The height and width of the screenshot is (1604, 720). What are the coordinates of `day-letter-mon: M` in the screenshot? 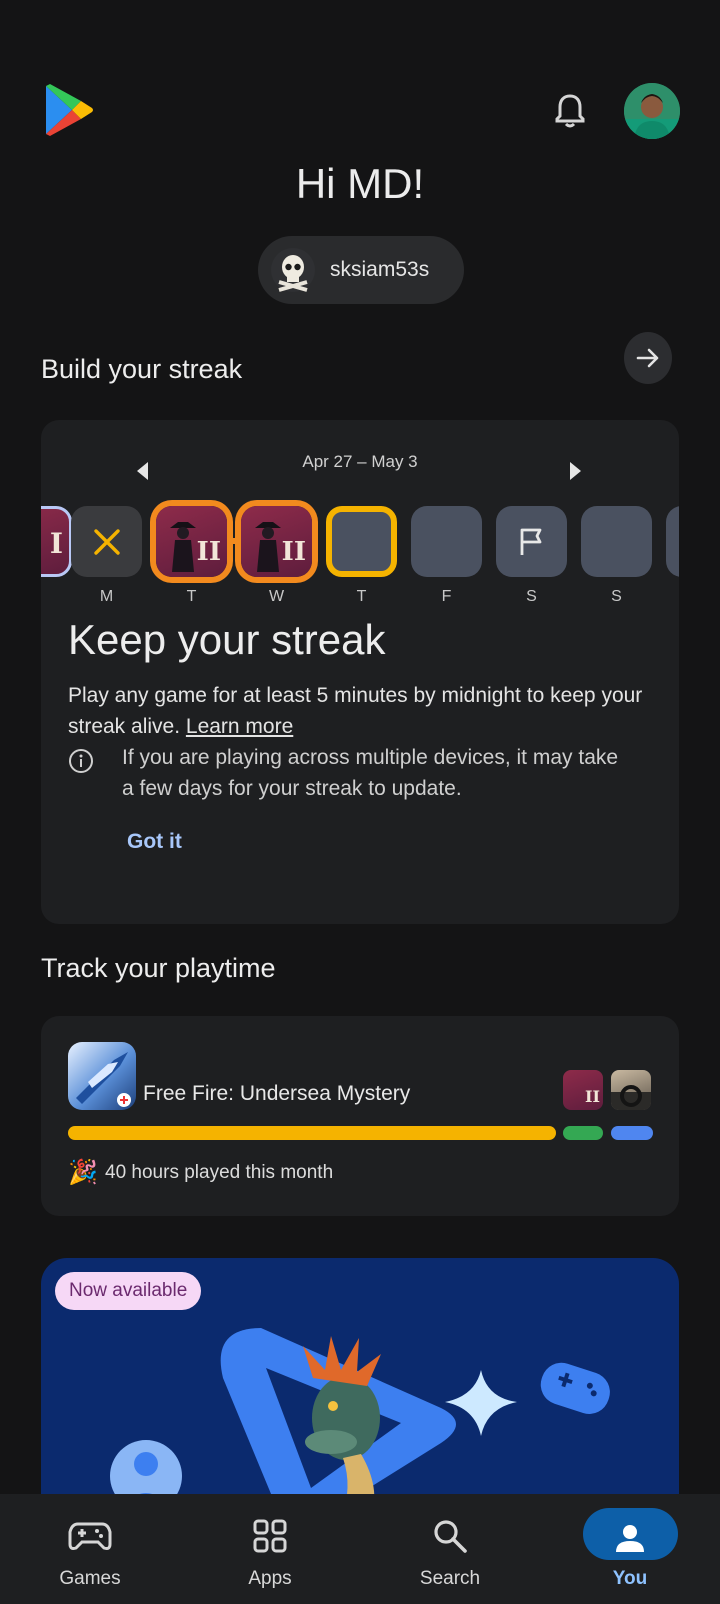 It's located at (106, 596).